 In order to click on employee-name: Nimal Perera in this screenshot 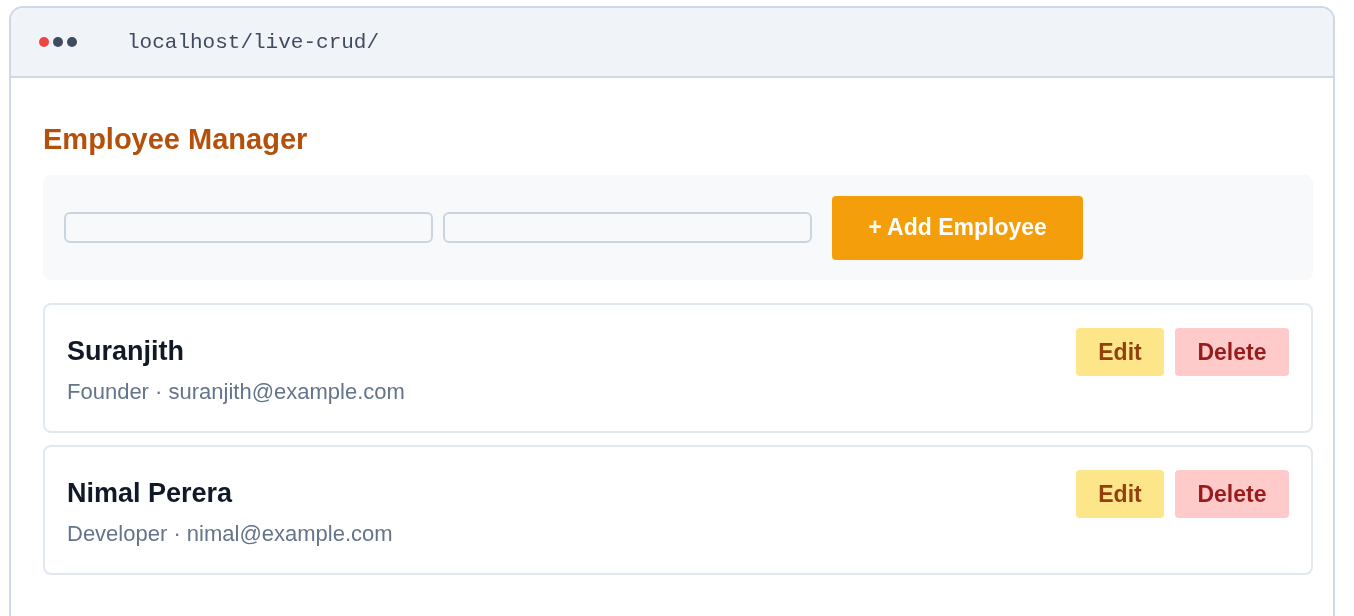, I will do `click(150, 493)`.